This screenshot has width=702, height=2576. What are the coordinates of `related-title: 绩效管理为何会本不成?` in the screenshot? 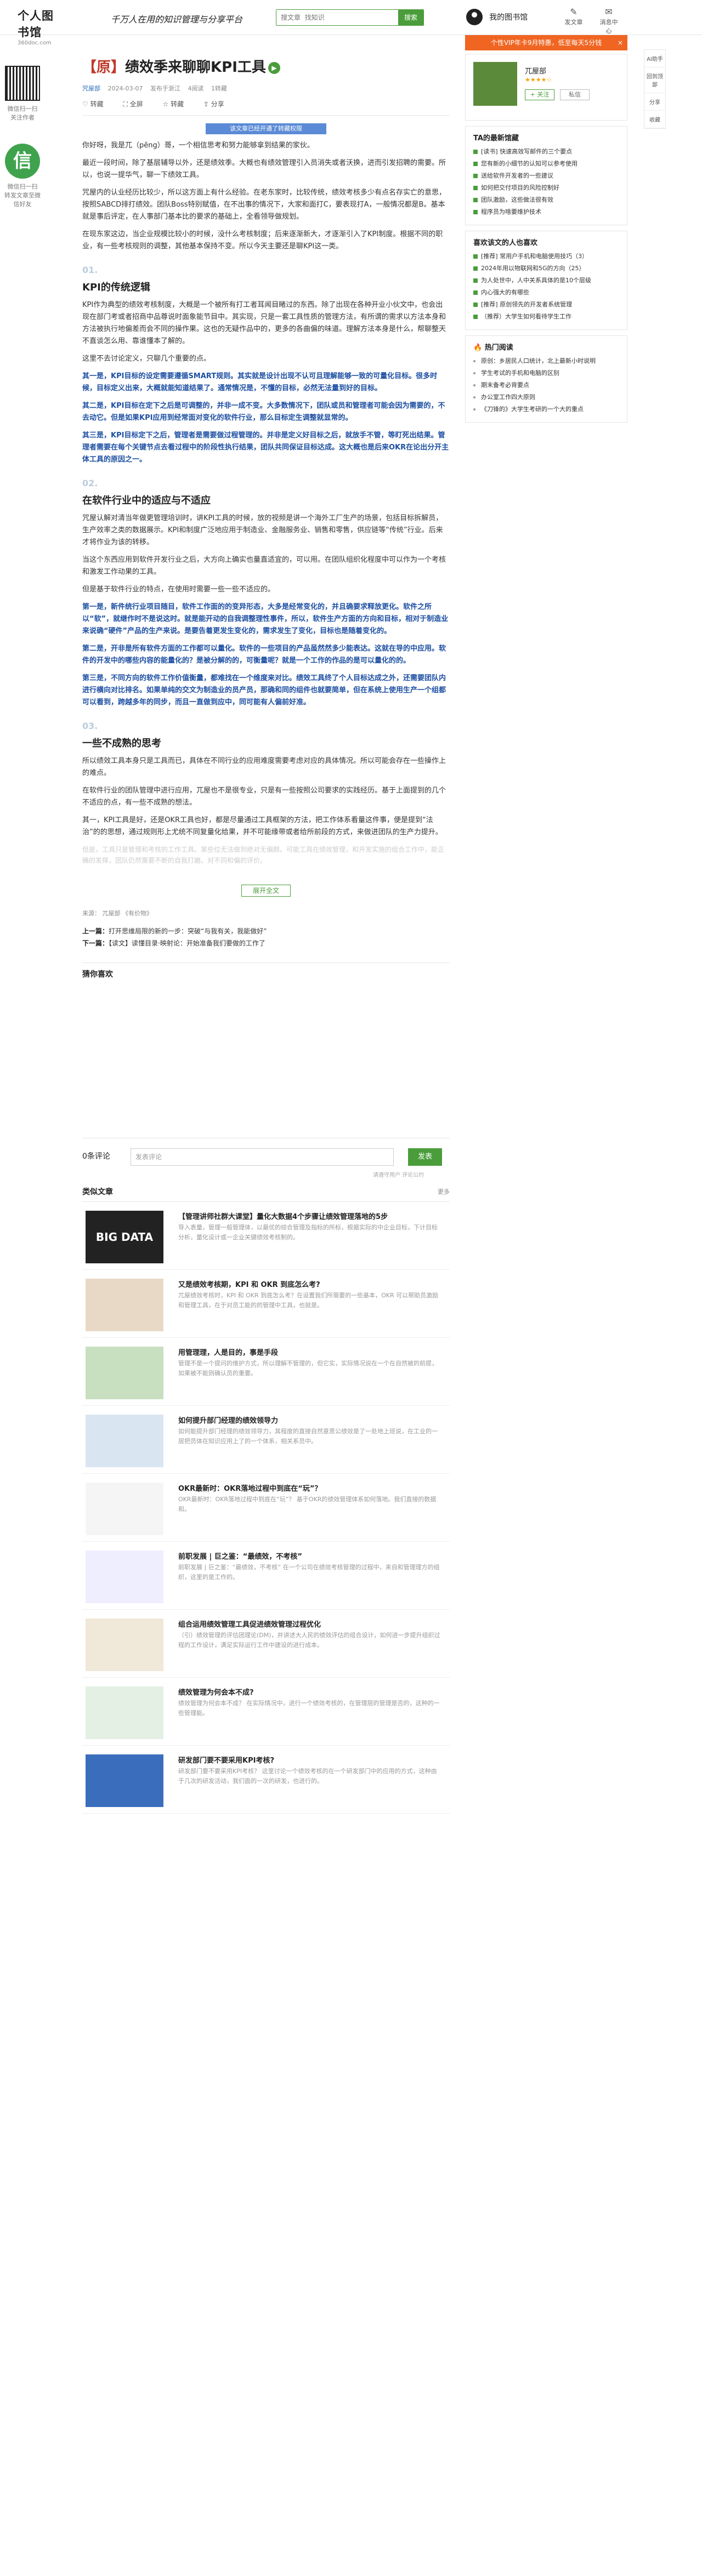 It's located at (309, 1691).